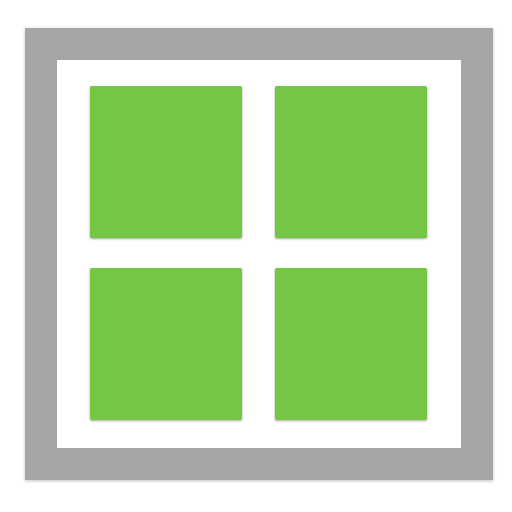 This screenshot has height=512, width=512. Describe the element at coordinates (166, 162) in the screenshot. I see `tile-top-left` at that location.